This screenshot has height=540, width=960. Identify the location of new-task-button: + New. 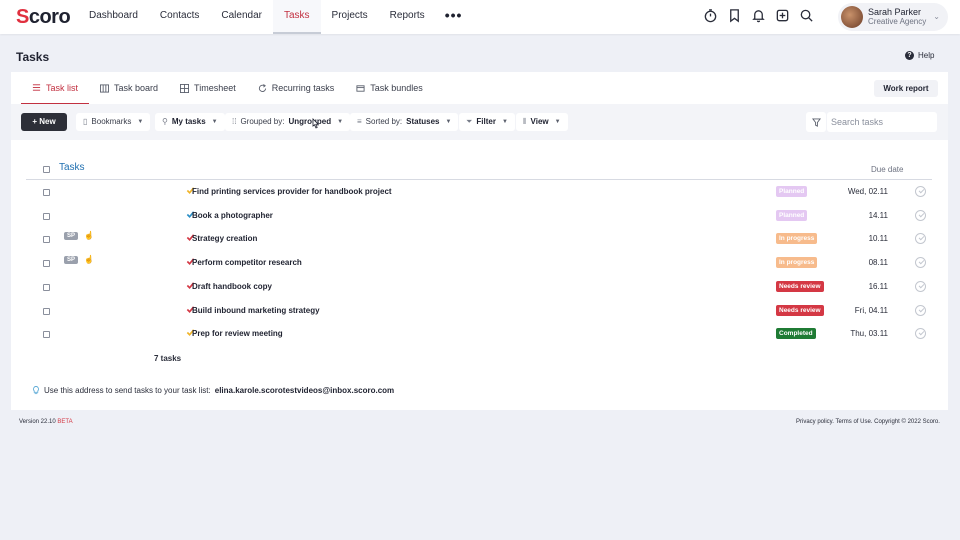
(44, 122).